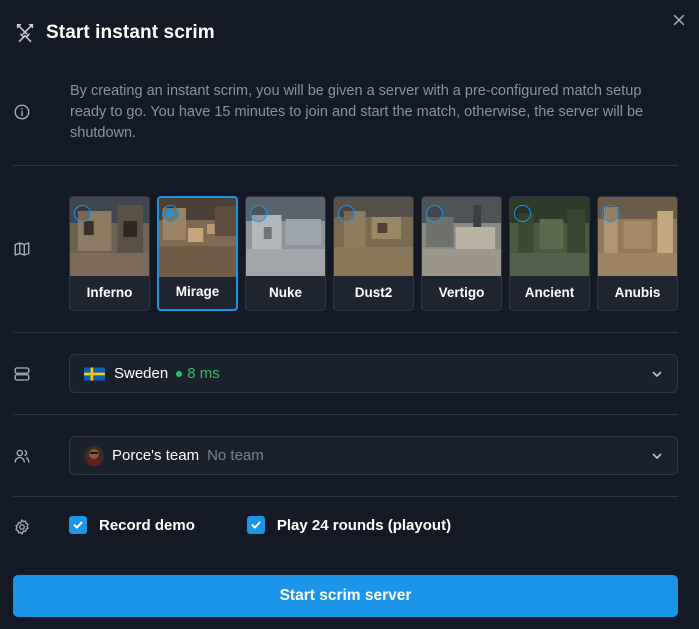 The height and width of the screenshot is (629, 699). What do you see at coordinates (203, 373) in the screenshot?
I see `ping-value: 8 ms` at bounding box center [203, 373].